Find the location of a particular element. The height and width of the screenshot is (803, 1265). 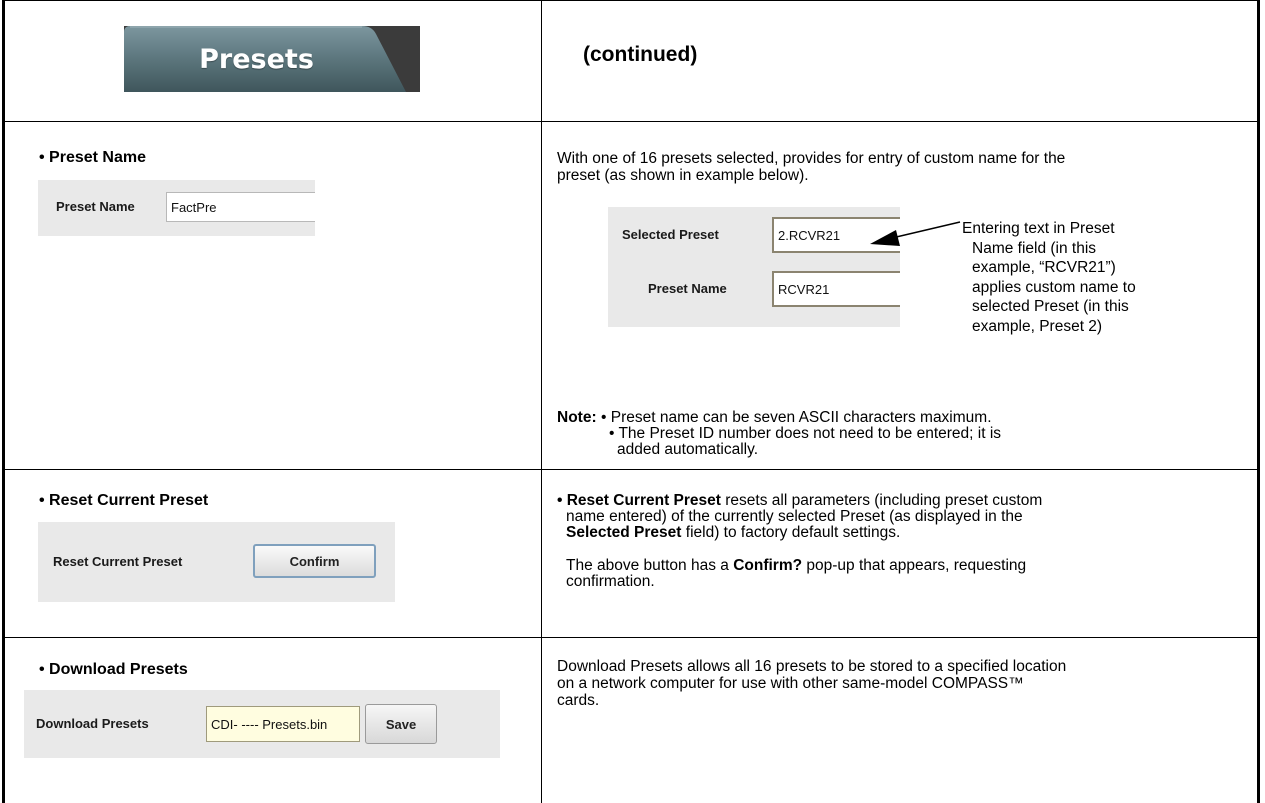

callout-line: selected Preset (in this is located at coordinates (1050, 306).